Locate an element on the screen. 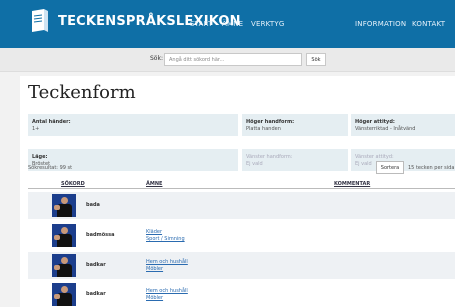 The height and width of the screenshot is (307, 455). search-button: Sök is located at coordinates (316, 59).